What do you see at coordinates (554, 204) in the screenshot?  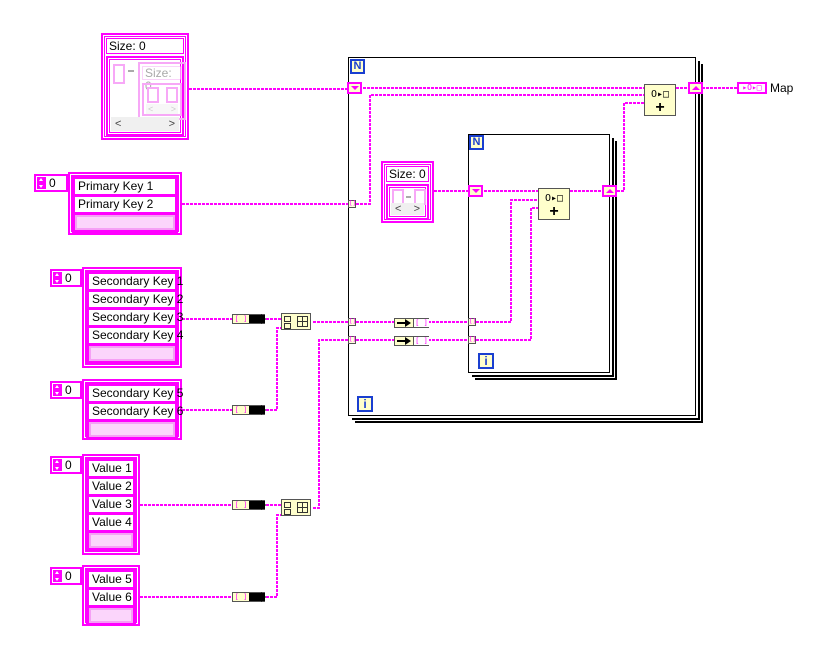 I see `insert-into-map-inner: O▸□ +` at bounding box center [554, 204].